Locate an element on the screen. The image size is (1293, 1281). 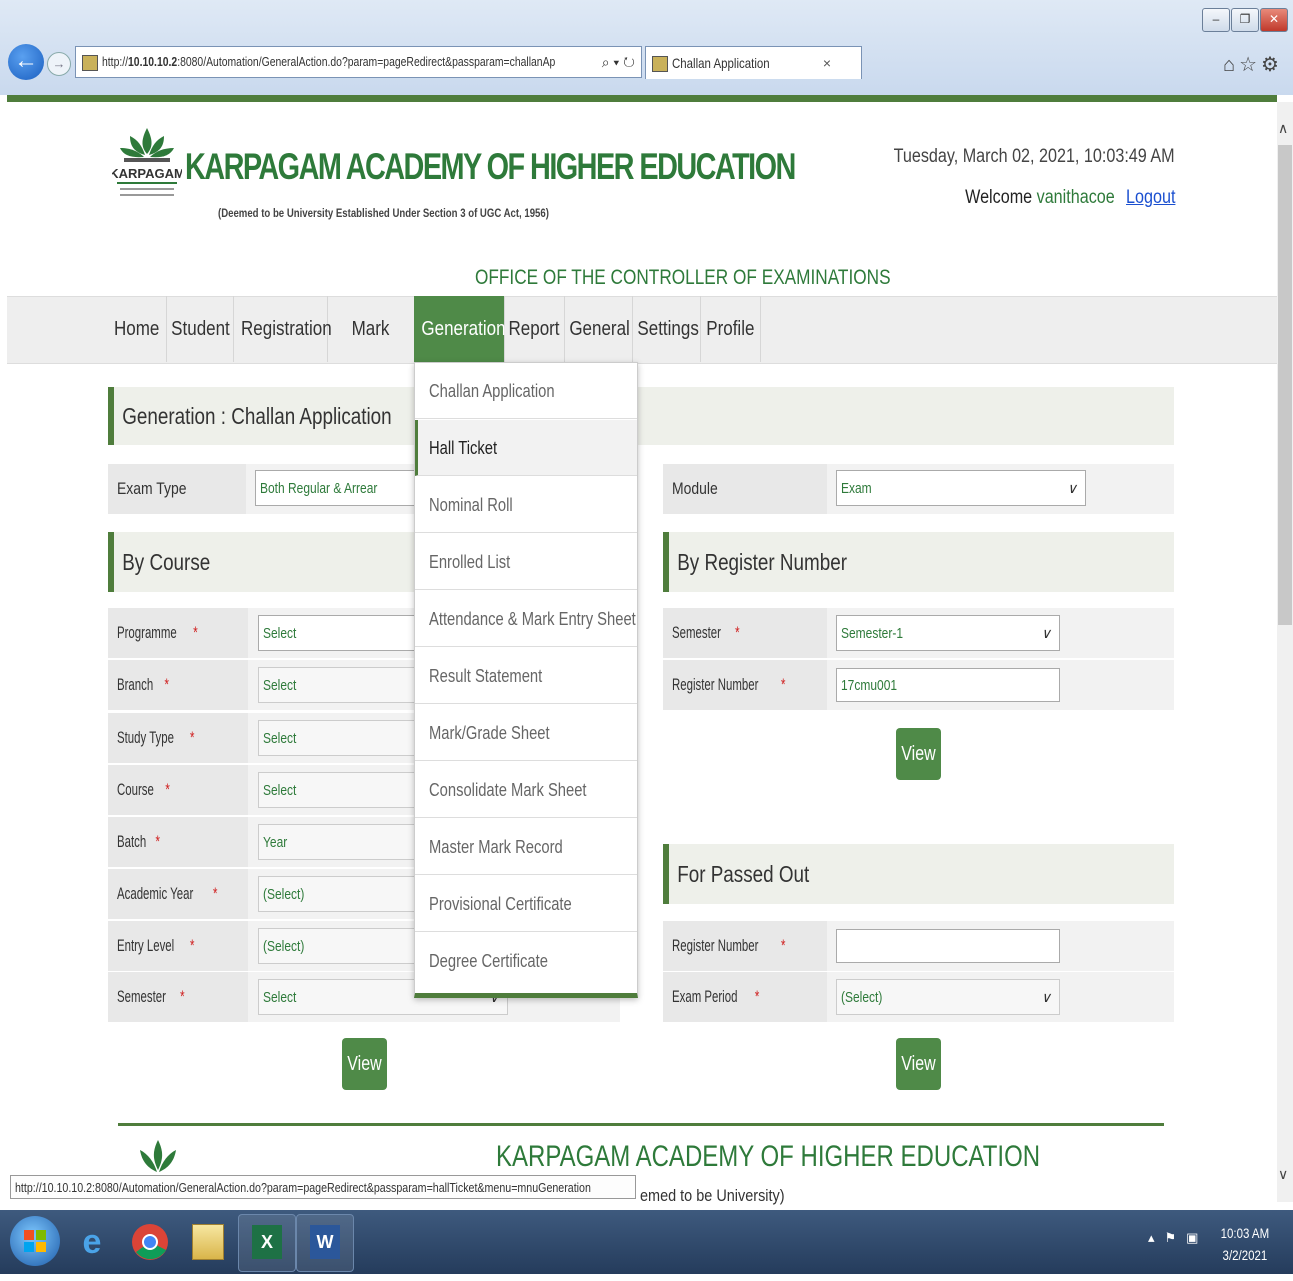
by-register-view-button: View is located at coordinates (918, 754).